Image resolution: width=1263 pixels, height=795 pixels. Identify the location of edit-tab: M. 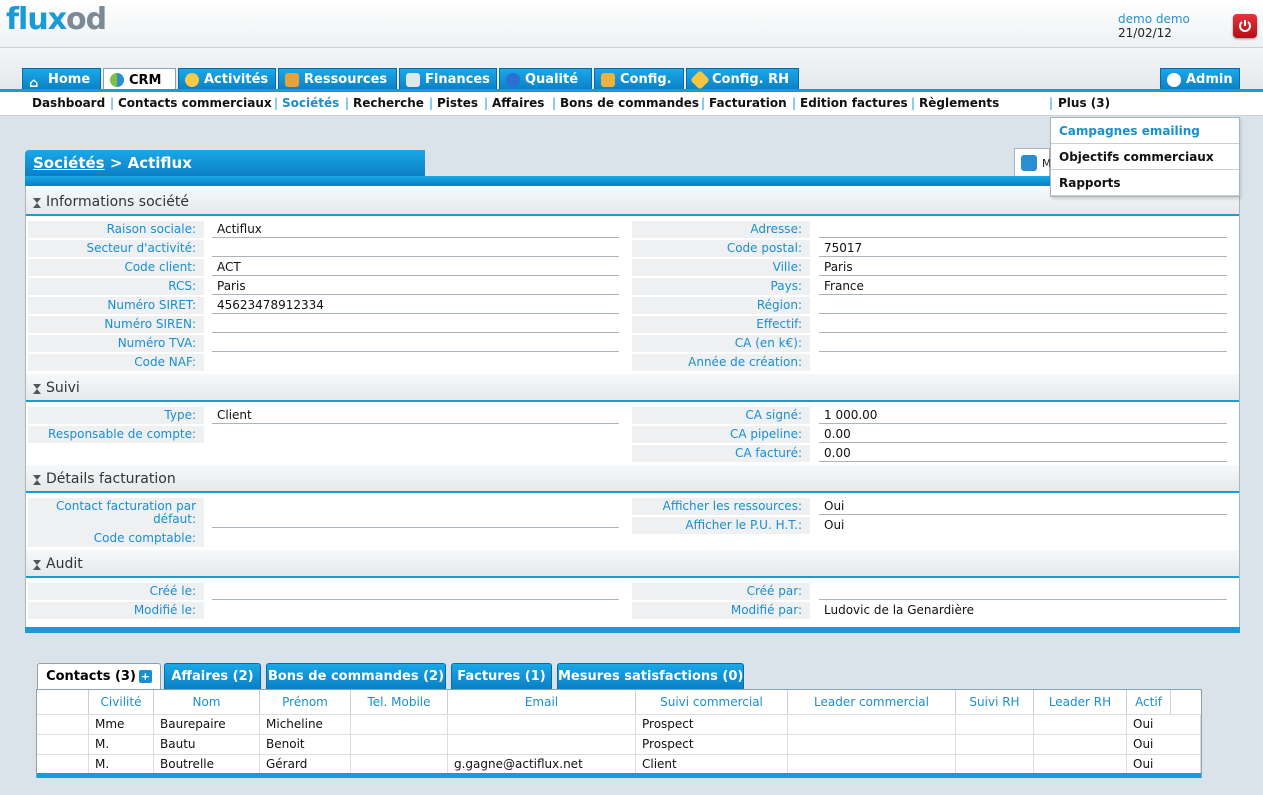
(1033, 162).